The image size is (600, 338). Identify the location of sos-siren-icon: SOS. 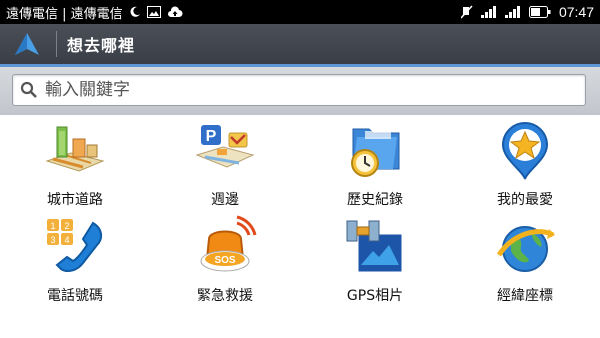
(225, 247).